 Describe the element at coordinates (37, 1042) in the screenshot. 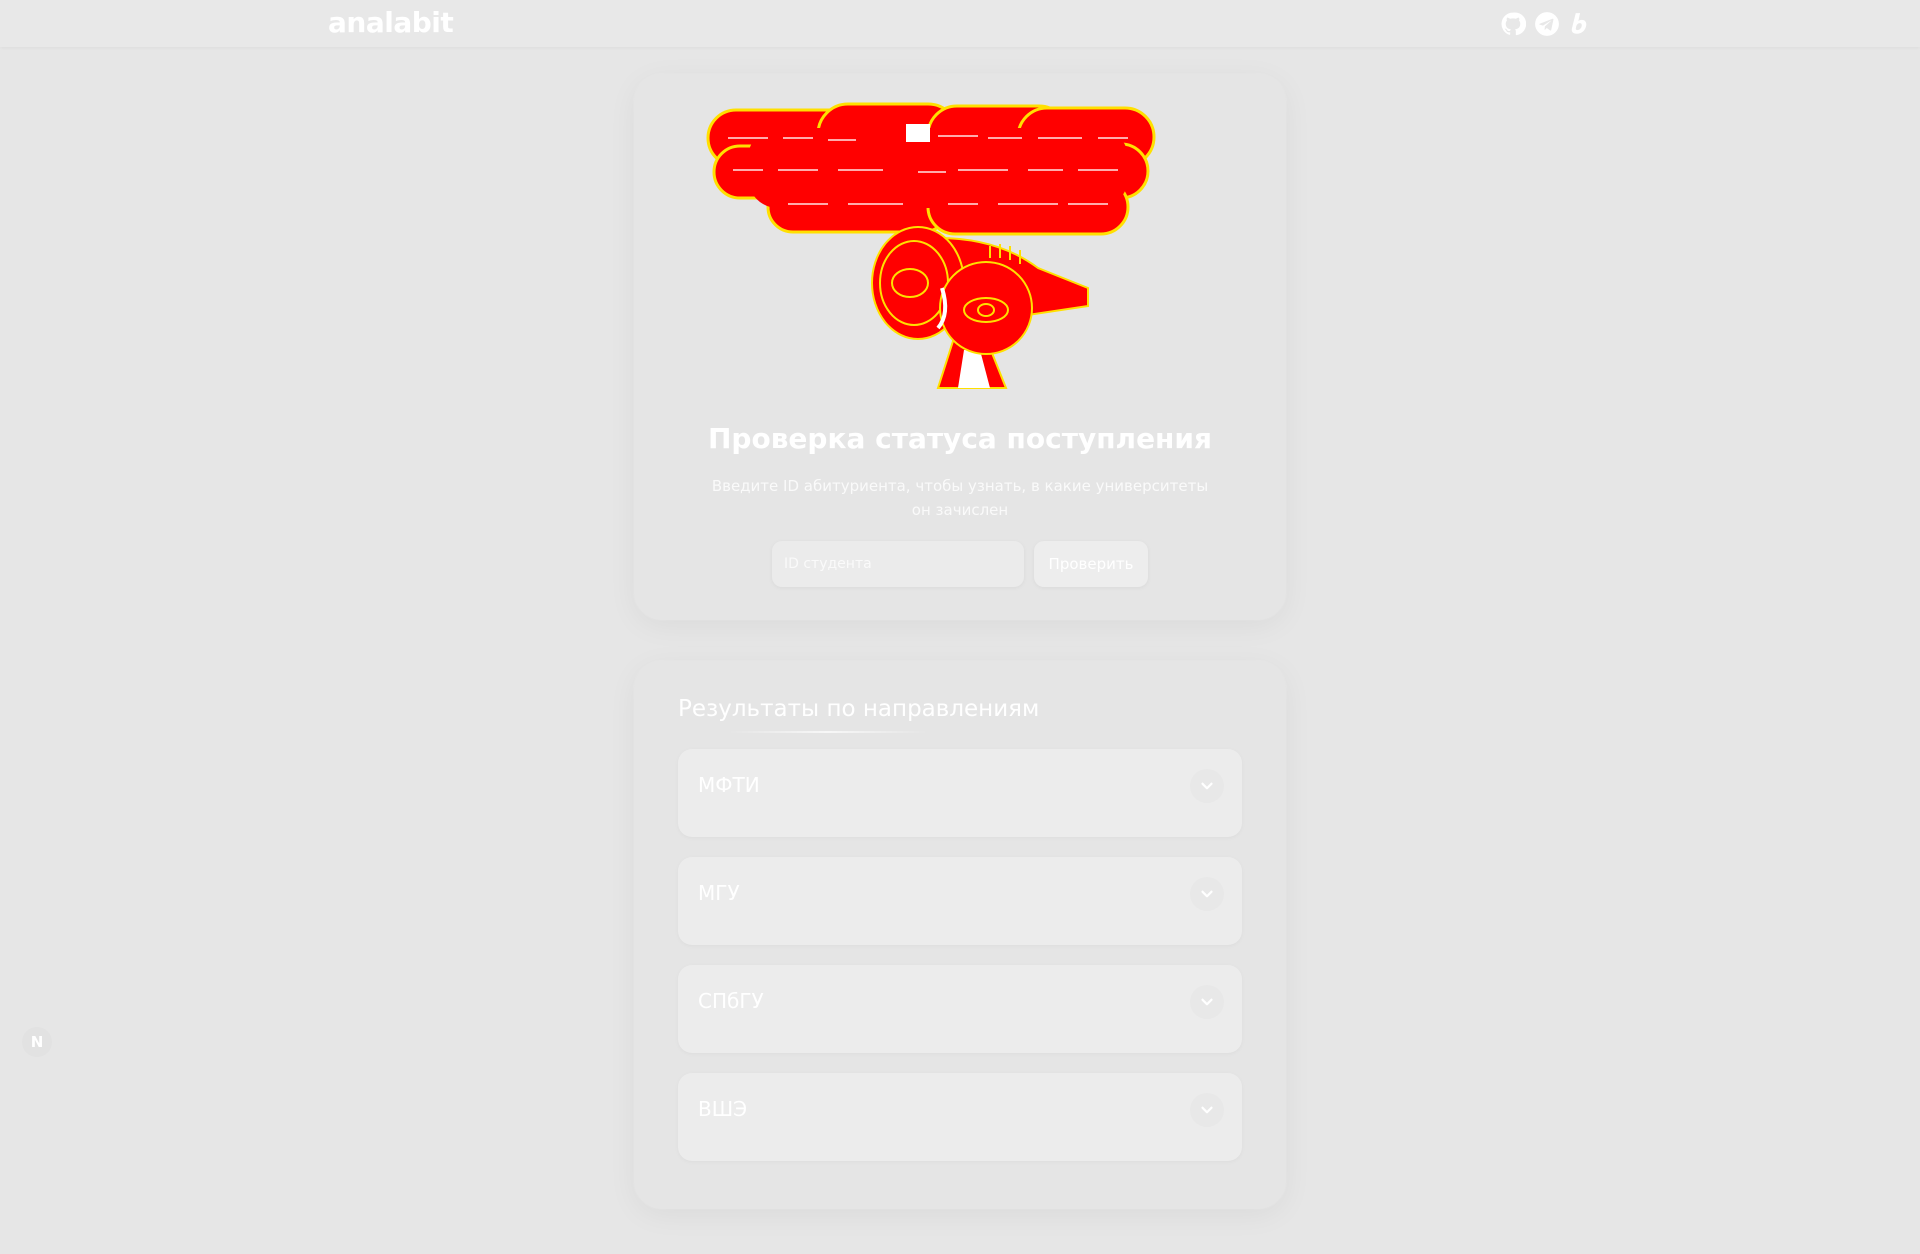

I see `floating-n-badge: N` at that location.